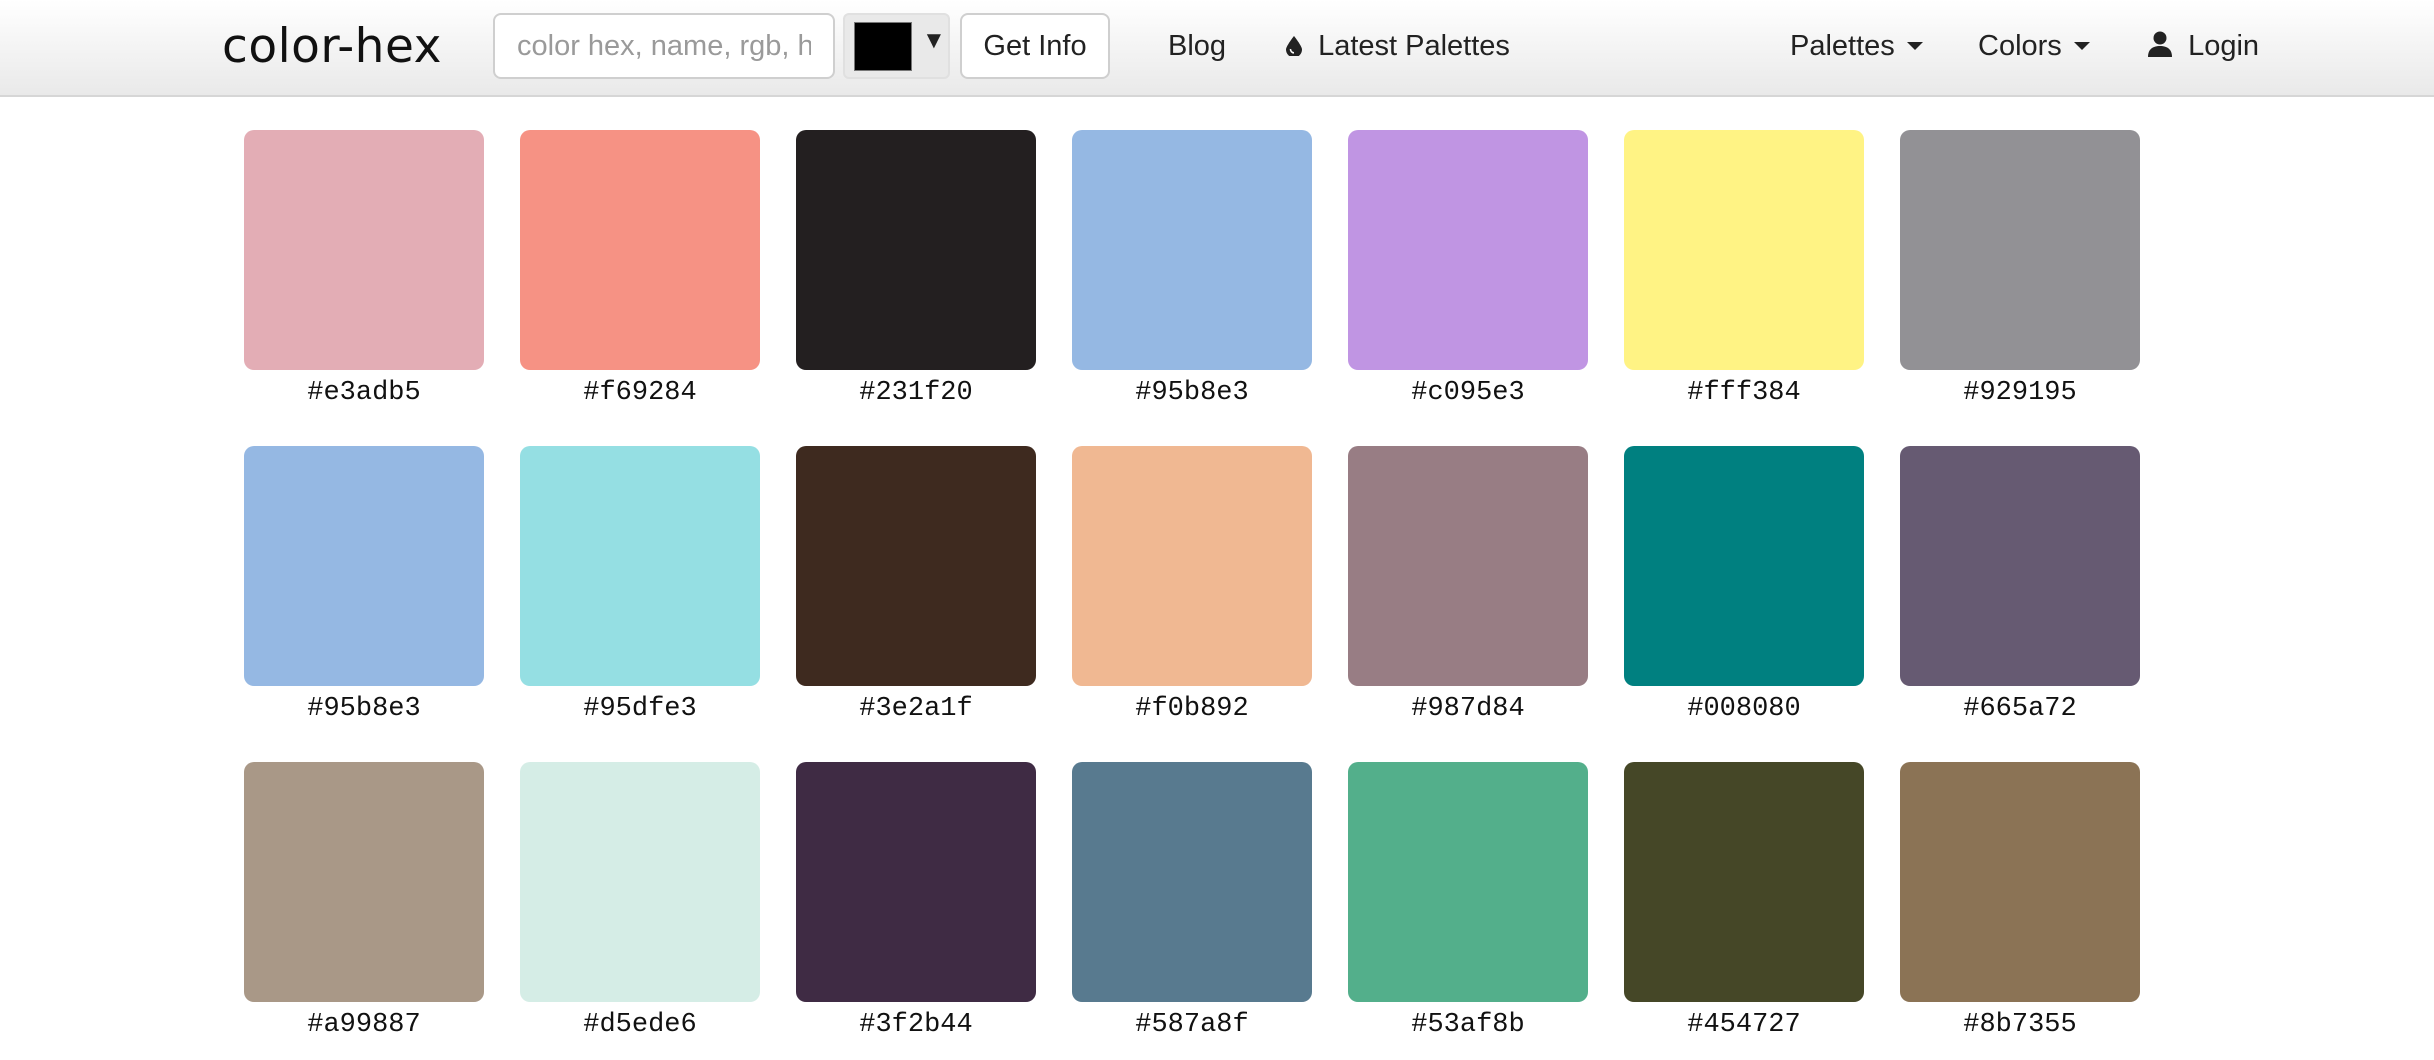  I want to click on color-tile: #3e2a1f, so click(916, 604).